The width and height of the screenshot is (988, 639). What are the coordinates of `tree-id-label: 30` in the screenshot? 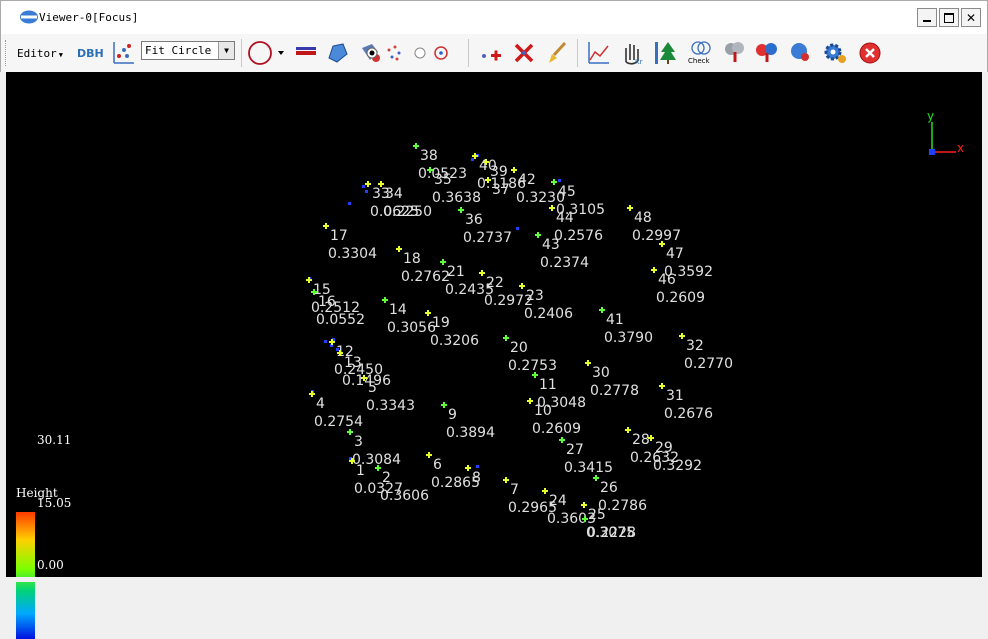 It's located at (601, 373).